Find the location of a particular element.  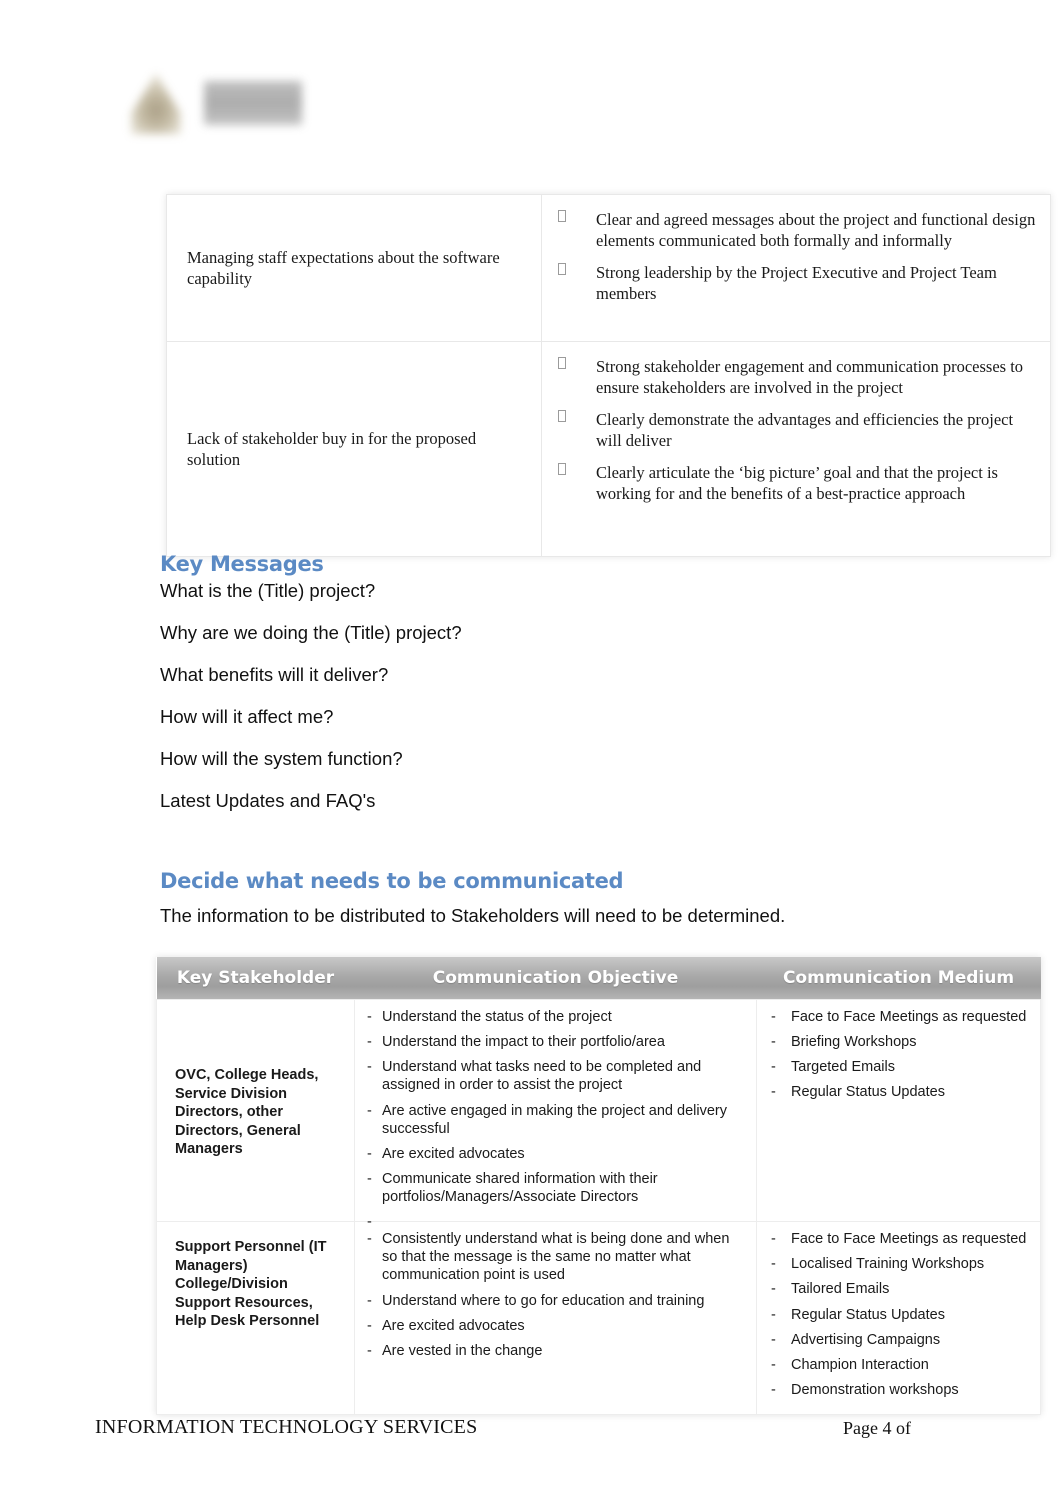

list-item: Demonstration workshops is located at coordinates (898, 1390).